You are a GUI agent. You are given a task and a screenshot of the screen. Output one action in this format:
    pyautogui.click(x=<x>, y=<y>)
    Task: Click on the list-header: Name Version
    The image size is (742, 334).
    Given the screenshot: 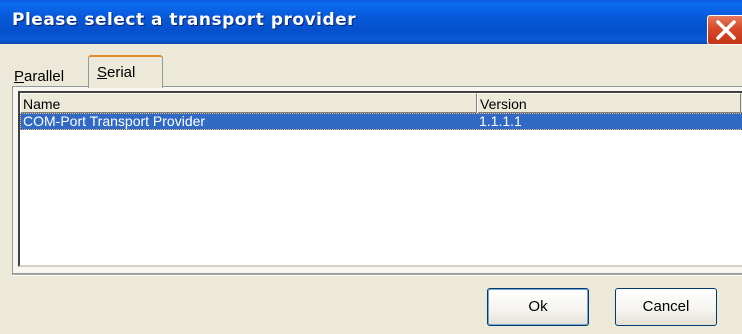 What is the action you would take?
    pyautogui.click(x=381, y=103)
    